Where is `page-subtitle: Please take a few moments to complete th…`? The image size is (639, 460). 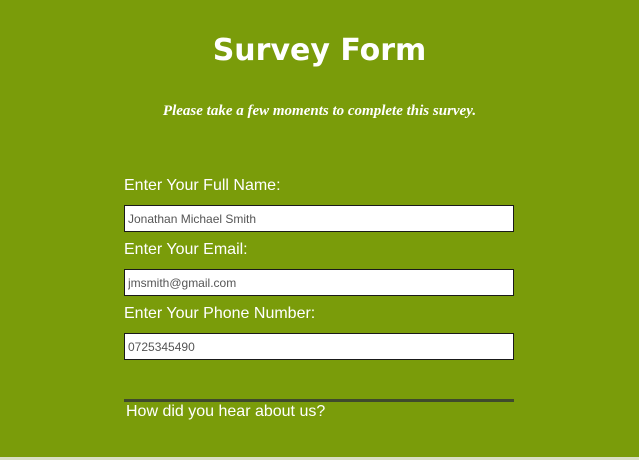
page-subtitle: Please take a few moments to complete th… is located at coordinates (319, 111).